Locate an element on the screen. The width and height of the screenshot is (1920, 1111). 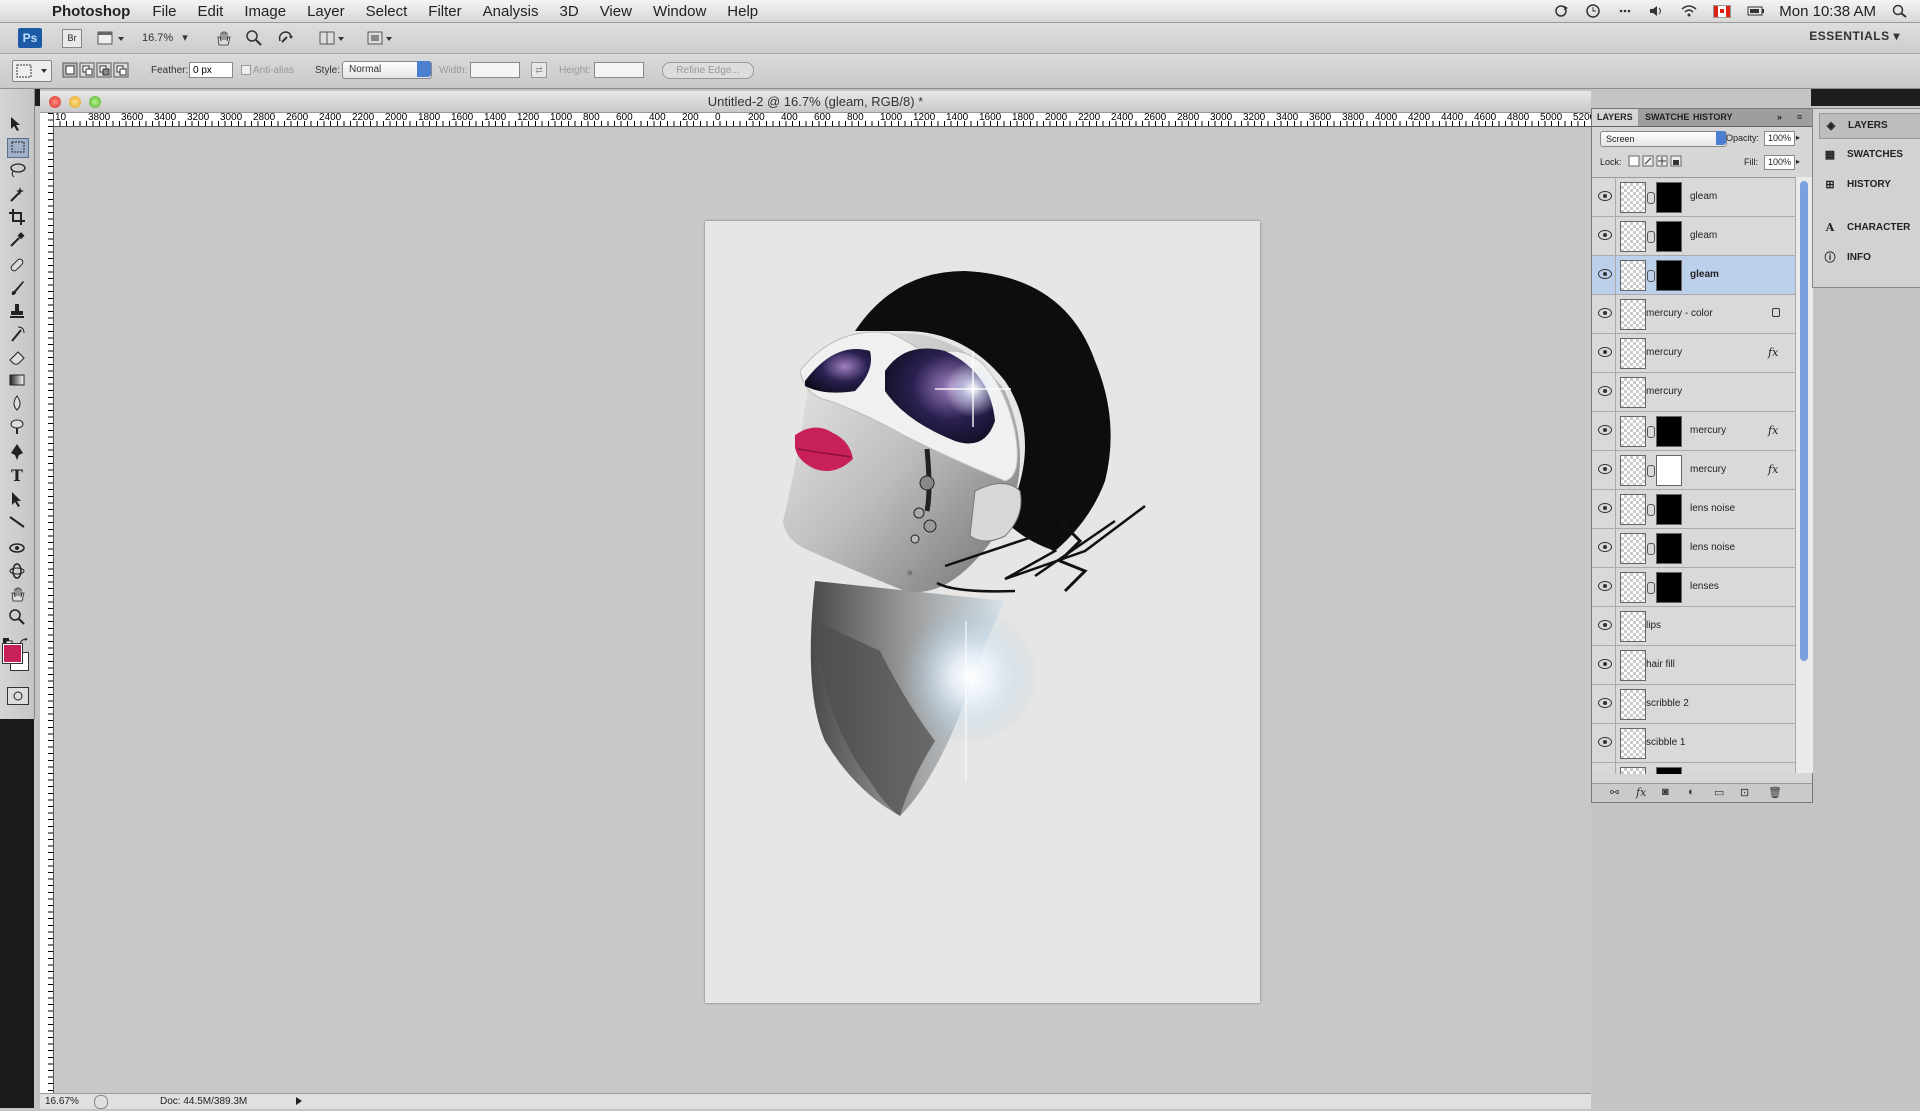
layers-scrollbar is located at coordinates (1804, 475).